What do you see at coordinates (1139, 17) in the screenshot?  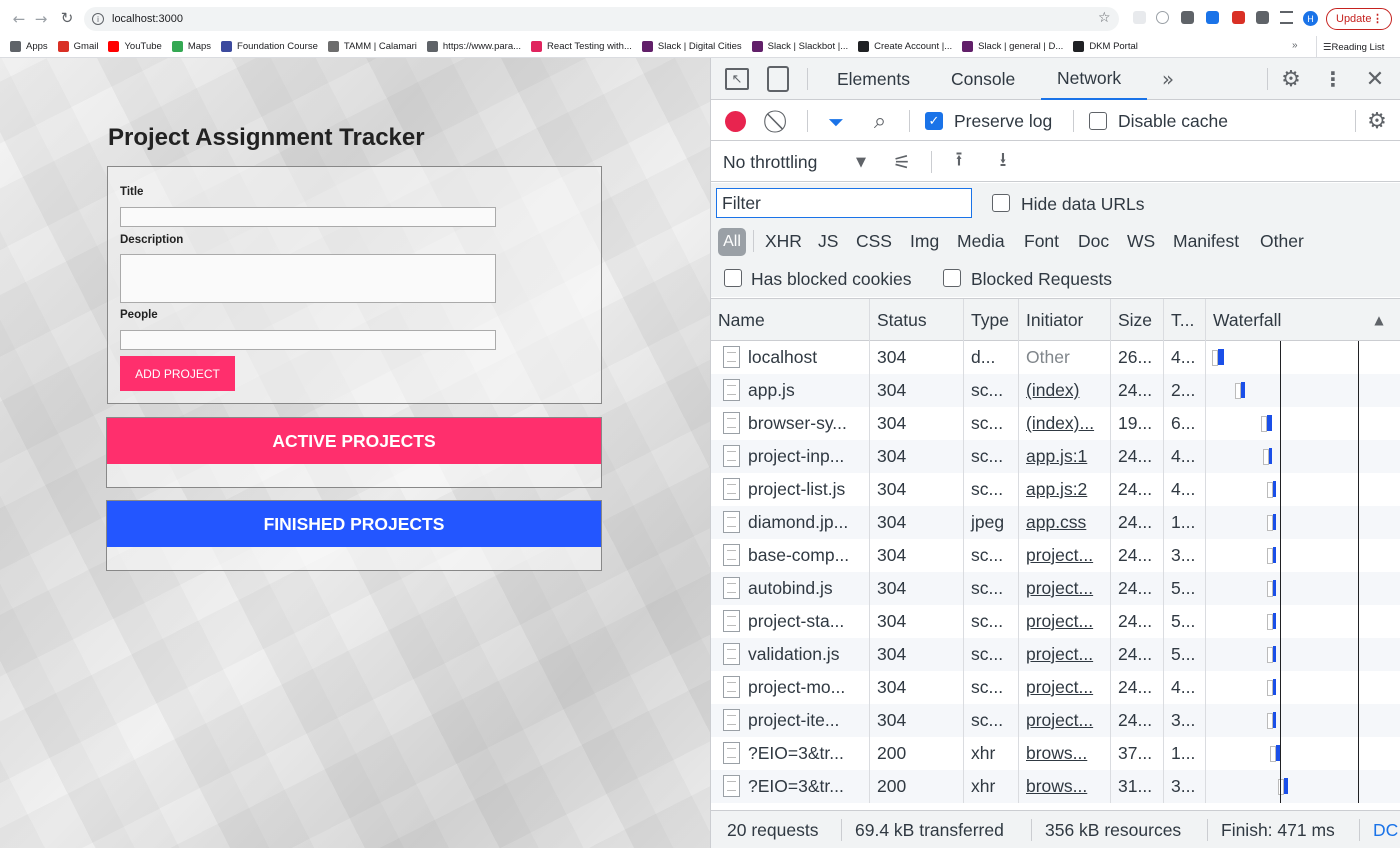 I see `extension-trash-icon` at bounding box center [1139, 17].